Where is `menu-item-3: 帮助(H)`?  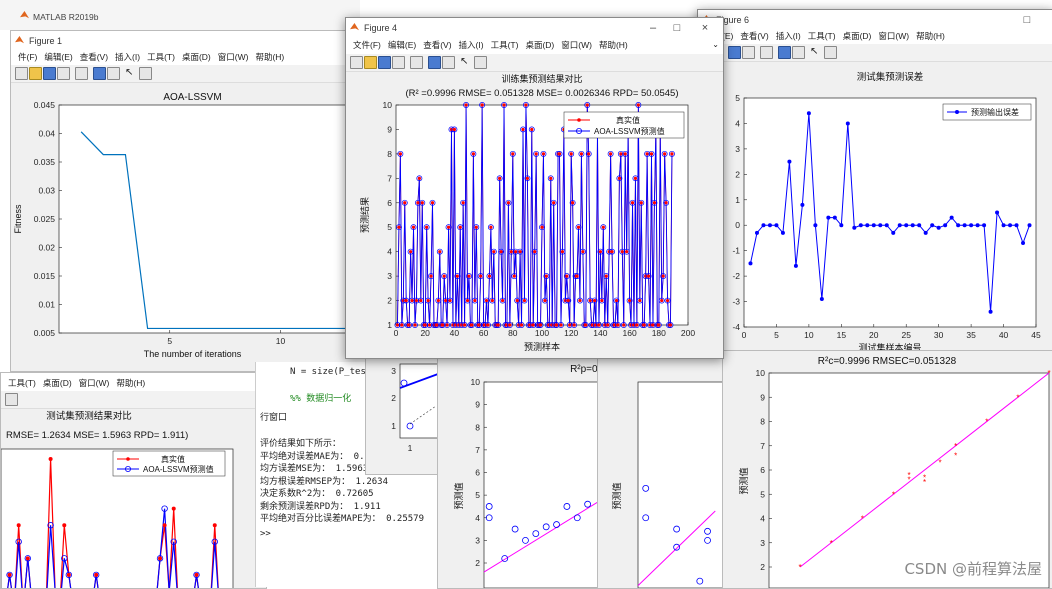 menu-item-3: 帮助(H) is located at coordinates (130, 383).